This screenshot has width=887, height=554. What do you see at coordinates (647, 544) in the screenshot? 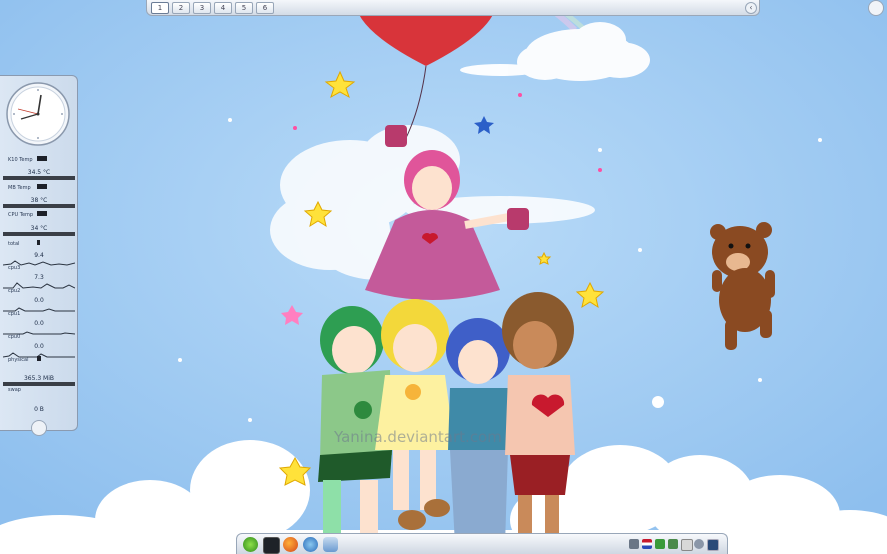
I see `flag-icon` at bounding box center [647, 544].